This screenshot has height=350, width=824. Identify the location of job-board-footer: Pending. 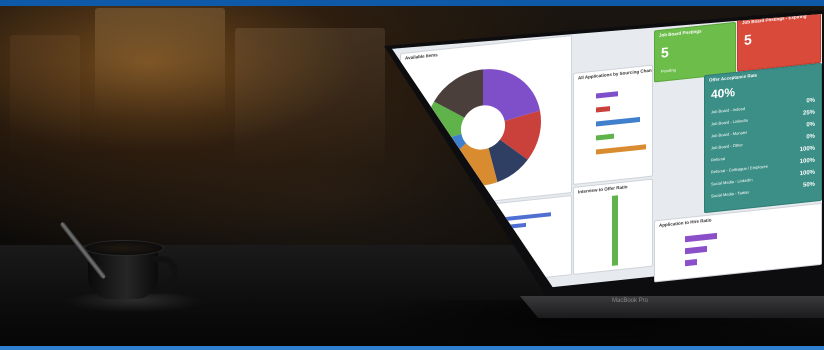
(668, 70).